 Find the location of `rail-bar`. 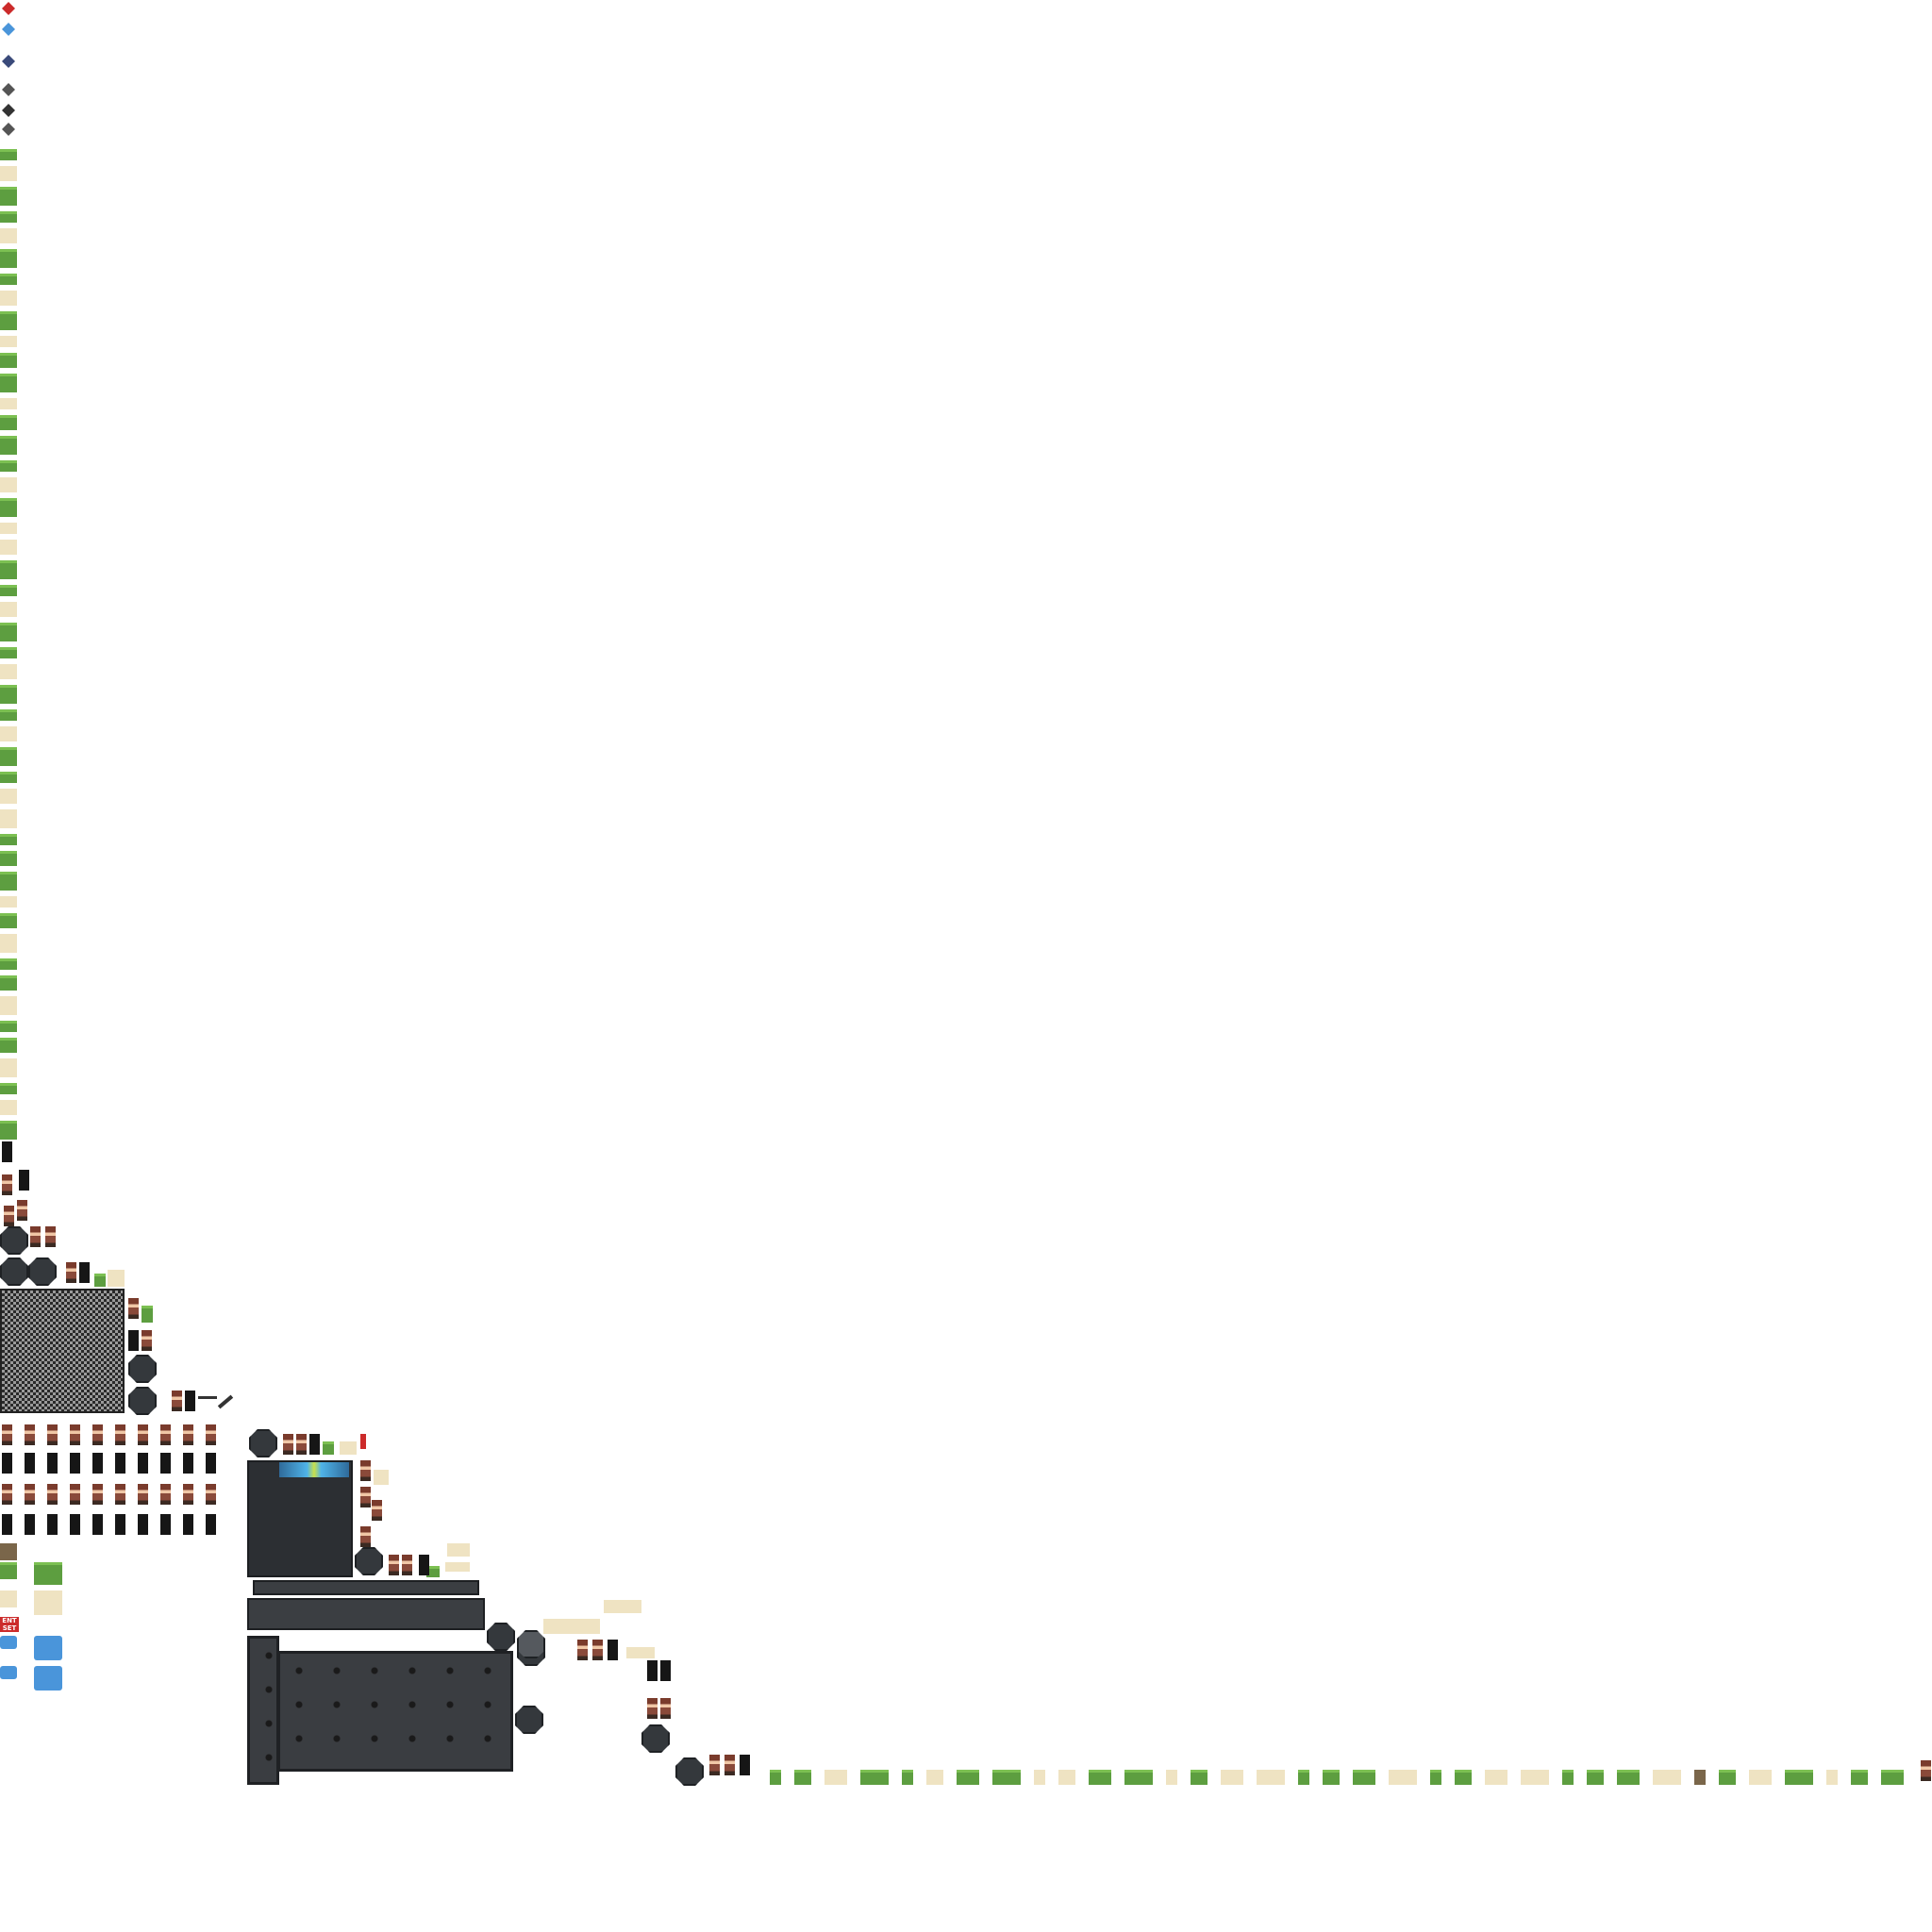

rail-bar is located at coordinates (366, 1588).